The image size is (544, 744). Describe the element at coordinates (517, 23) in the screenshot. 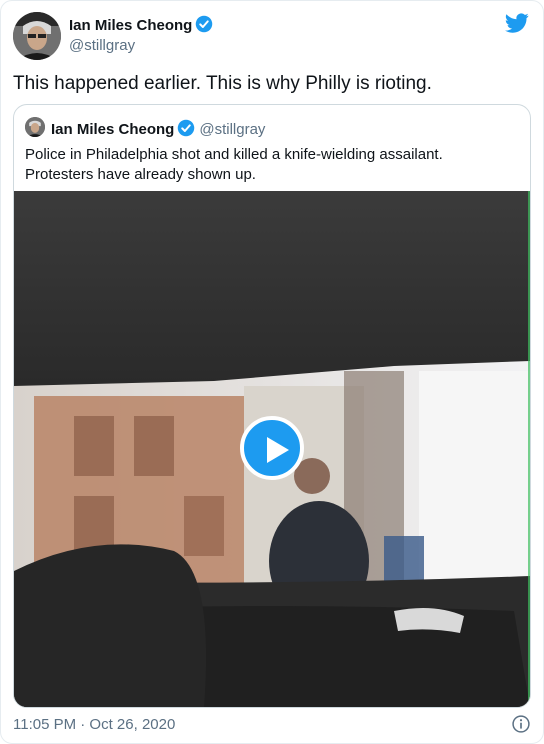

I see `twitter-bird-icon` at that location.